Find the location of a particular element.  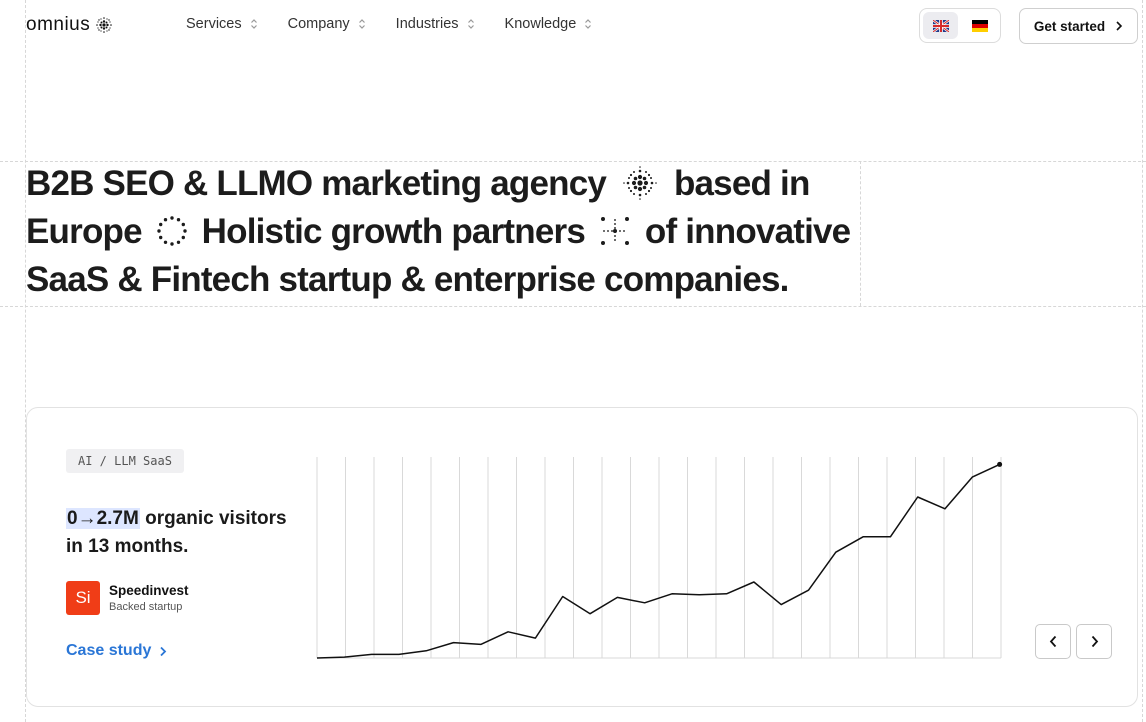

logo-wordmark: omnius is located at coordinates (58, 24).